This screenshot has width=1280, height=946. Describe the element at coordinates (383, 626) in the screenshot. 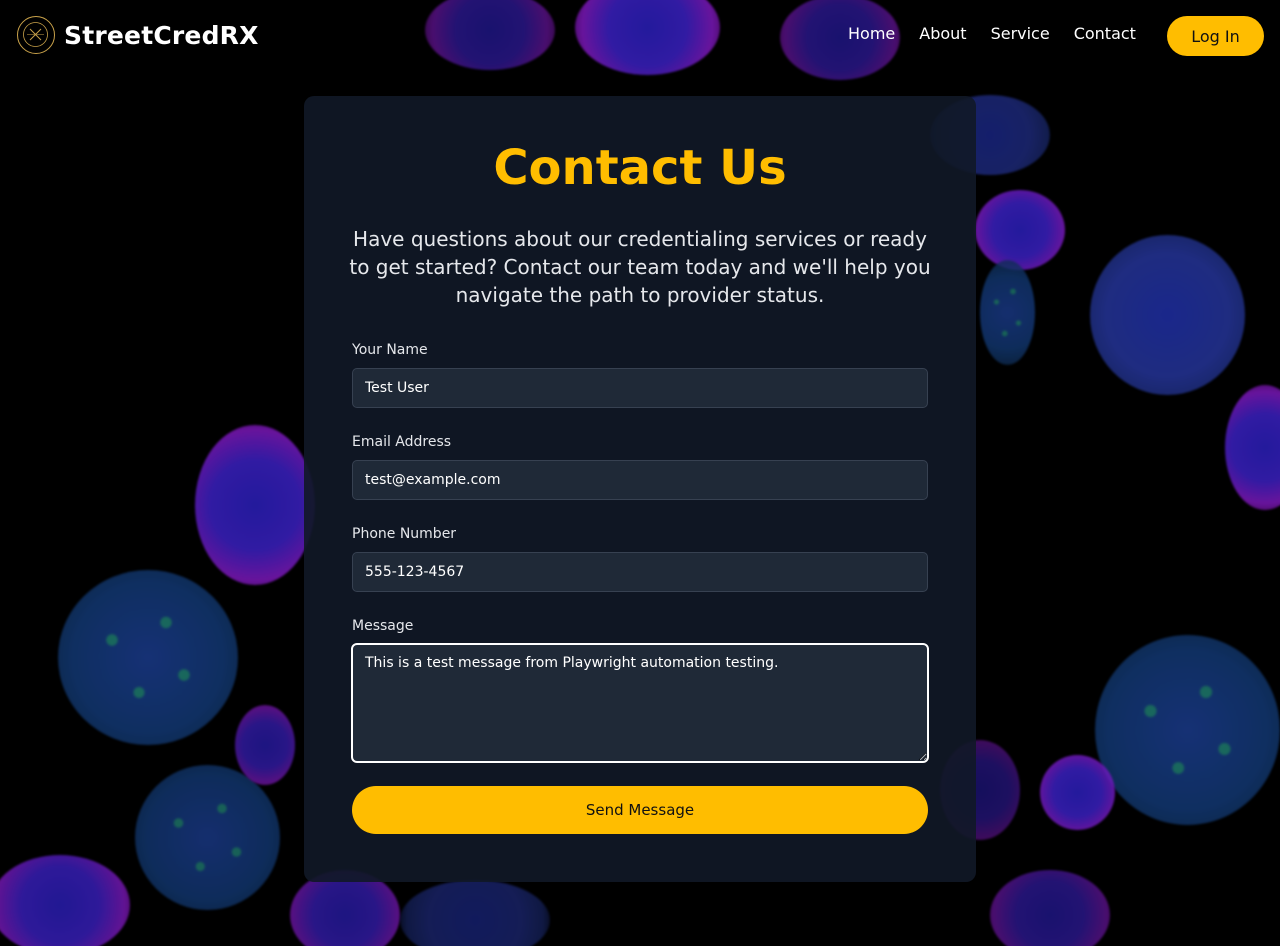

I see `message-label: Message` at that location.